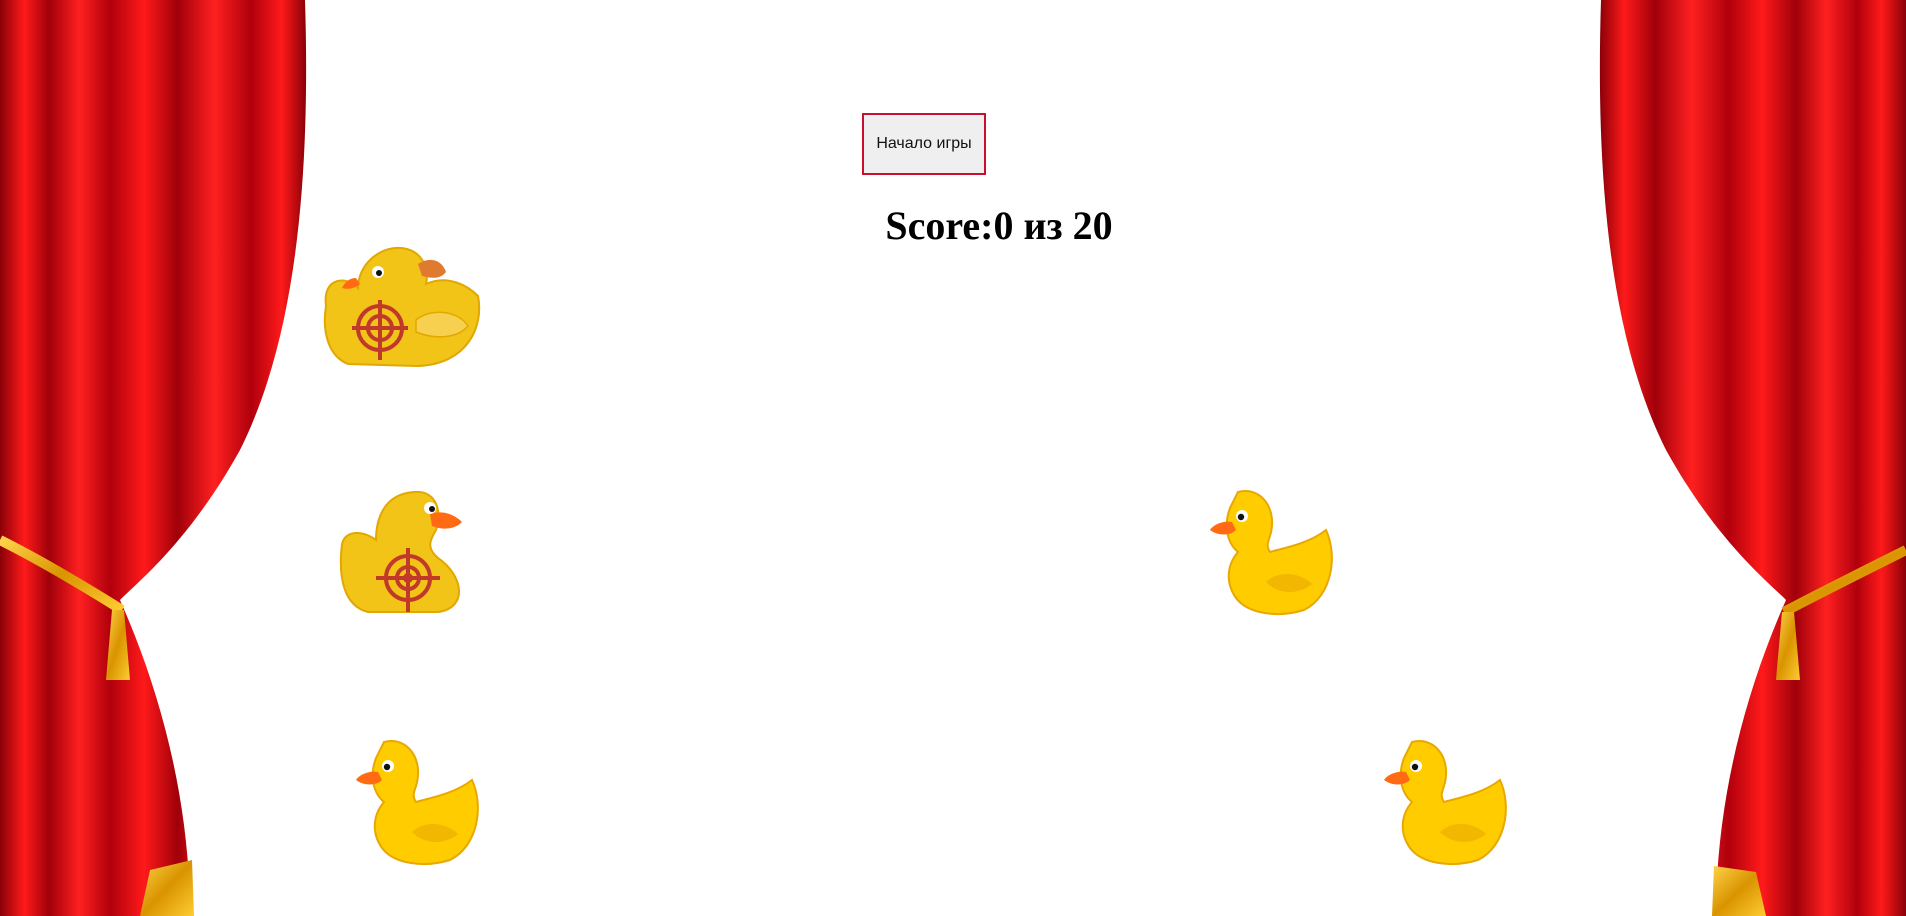 The image size is (1906, 916). I want to click on score-separator: из, so click(1043, 225).